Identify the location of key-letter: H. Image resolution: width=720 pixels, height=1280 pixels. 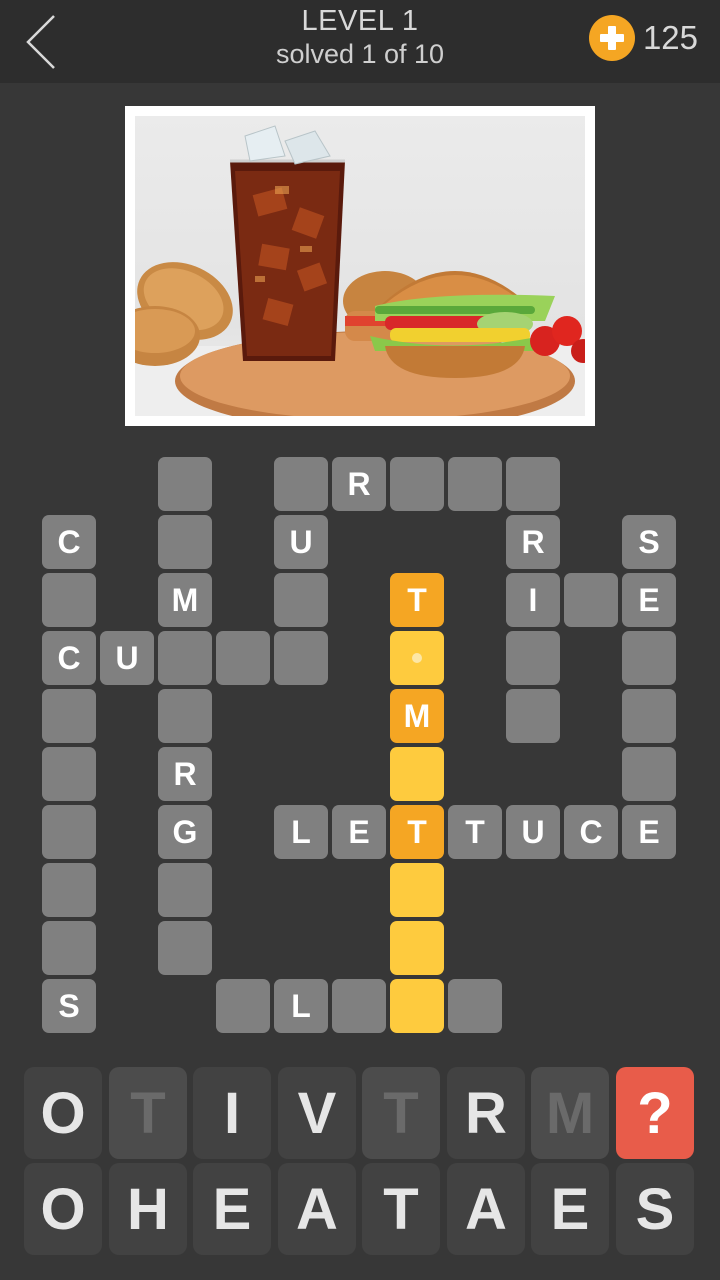
(148, 1209).